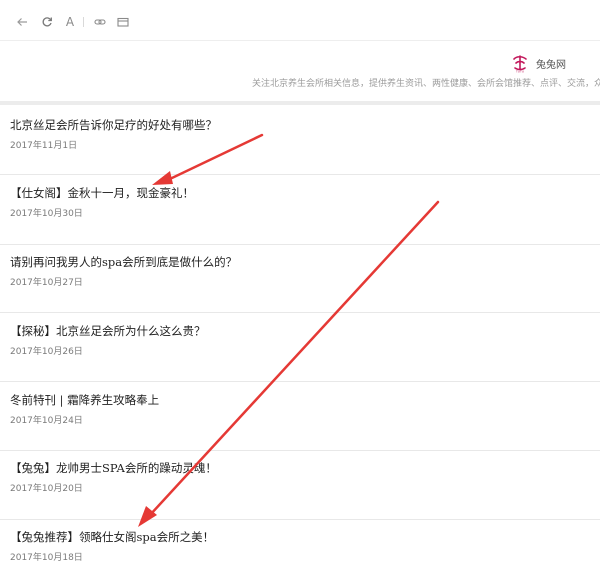 The width and height of the screenshot is (600, 588). I want to click on refresh-icon, so click(47, 22).